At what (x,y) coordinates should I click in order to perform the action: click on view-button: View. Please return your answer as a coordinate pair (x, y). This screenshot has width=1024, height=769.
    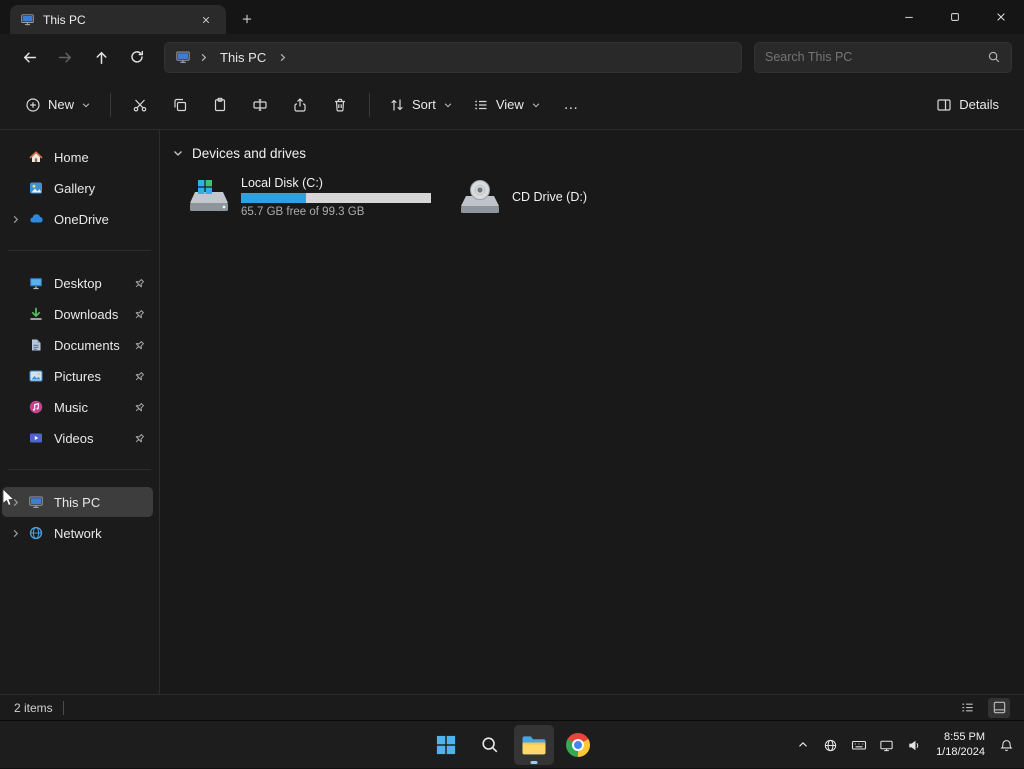
    Looking at the image, I should click on (507, 105).